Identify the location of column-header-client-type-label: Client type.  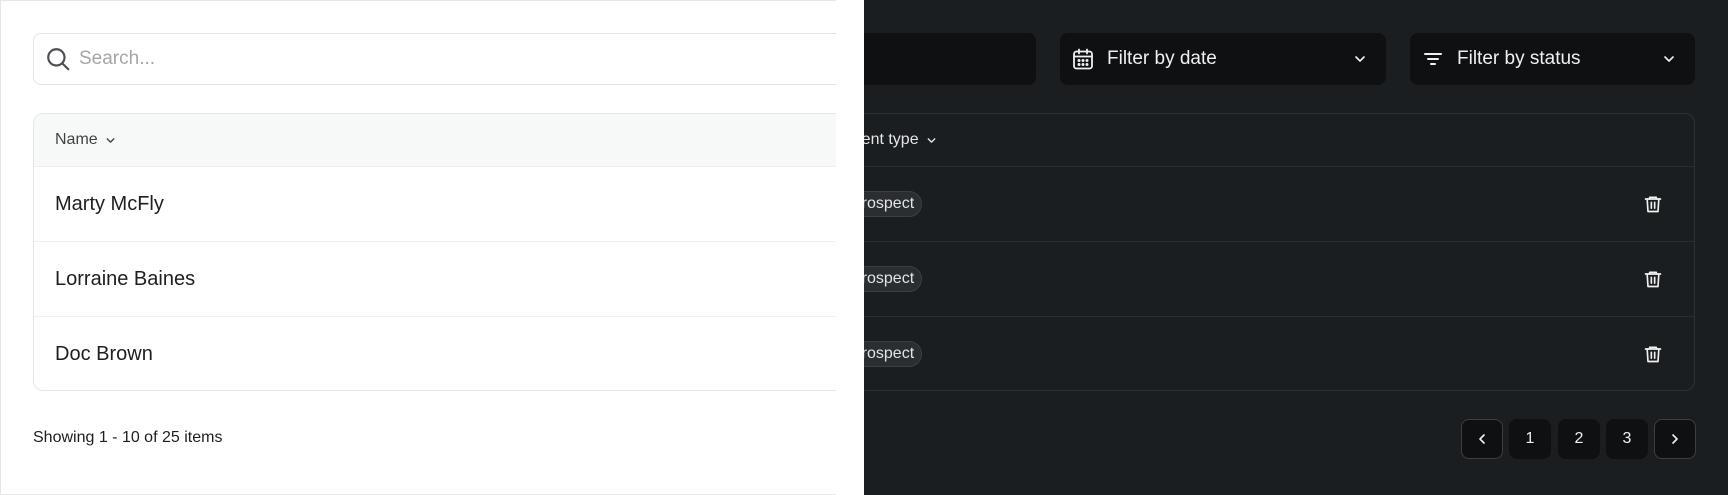
(881, 139).